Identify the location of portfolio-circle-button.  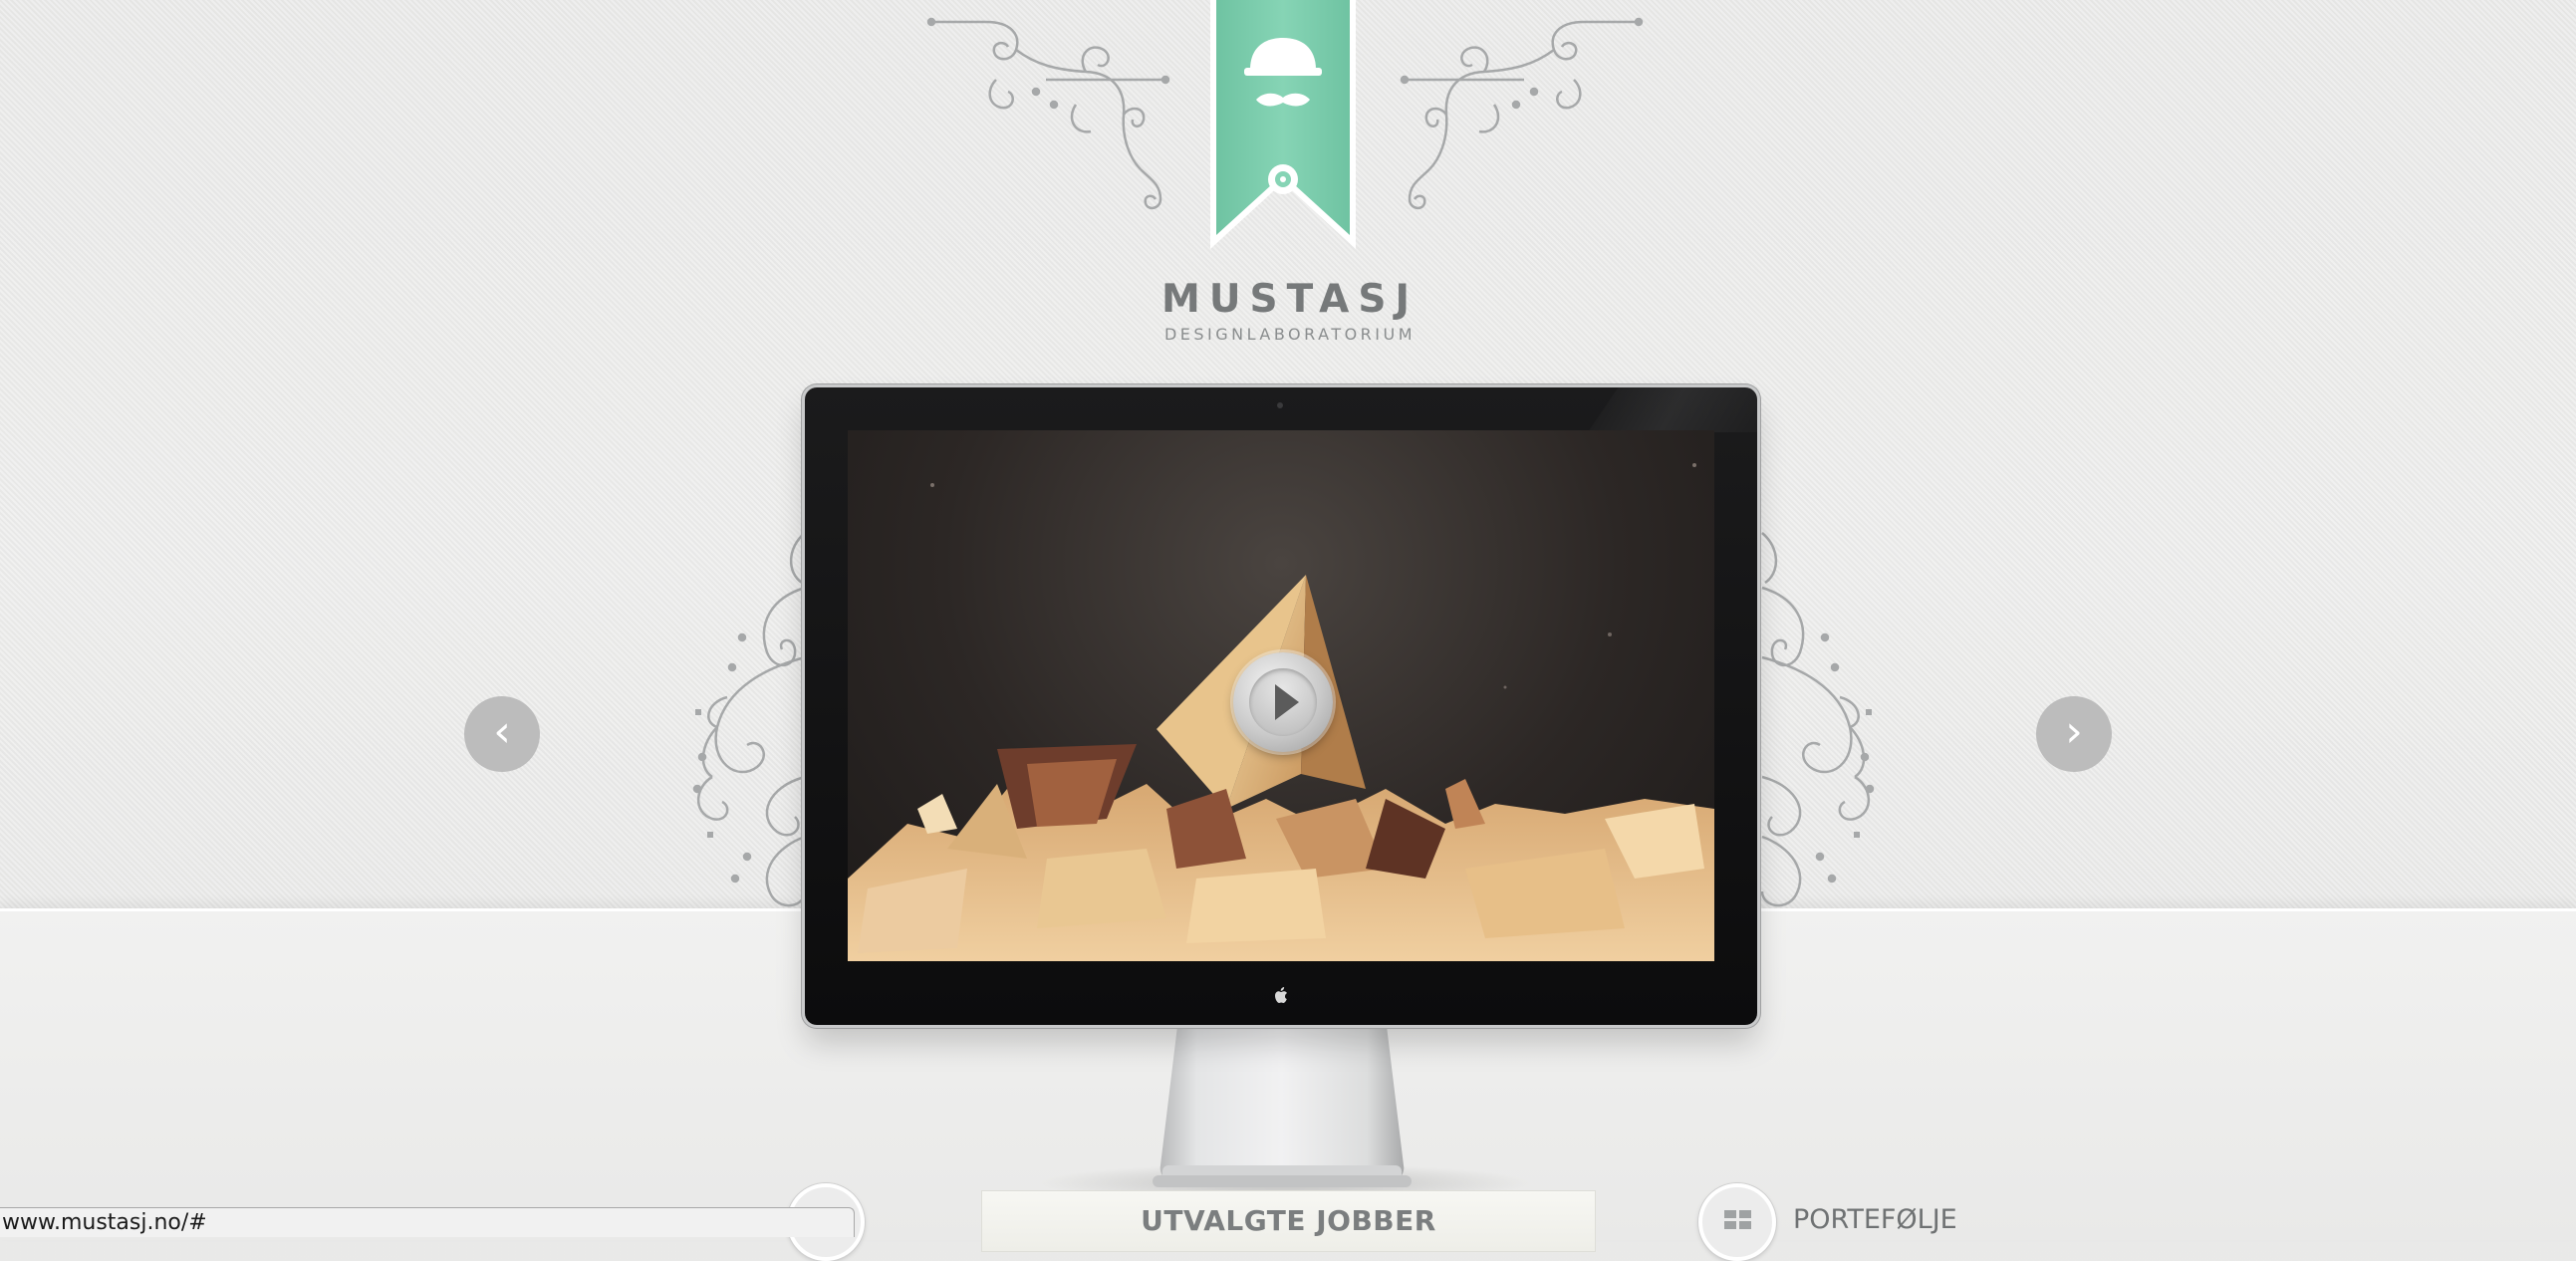
(1737, 1222).